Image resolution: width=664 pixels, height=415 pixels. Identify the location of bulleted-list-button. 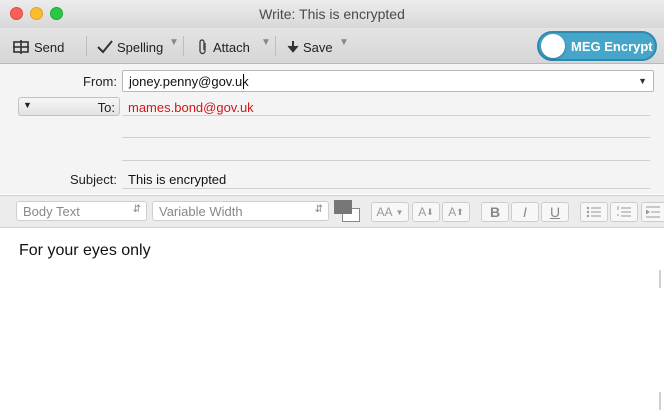
(594, 212).